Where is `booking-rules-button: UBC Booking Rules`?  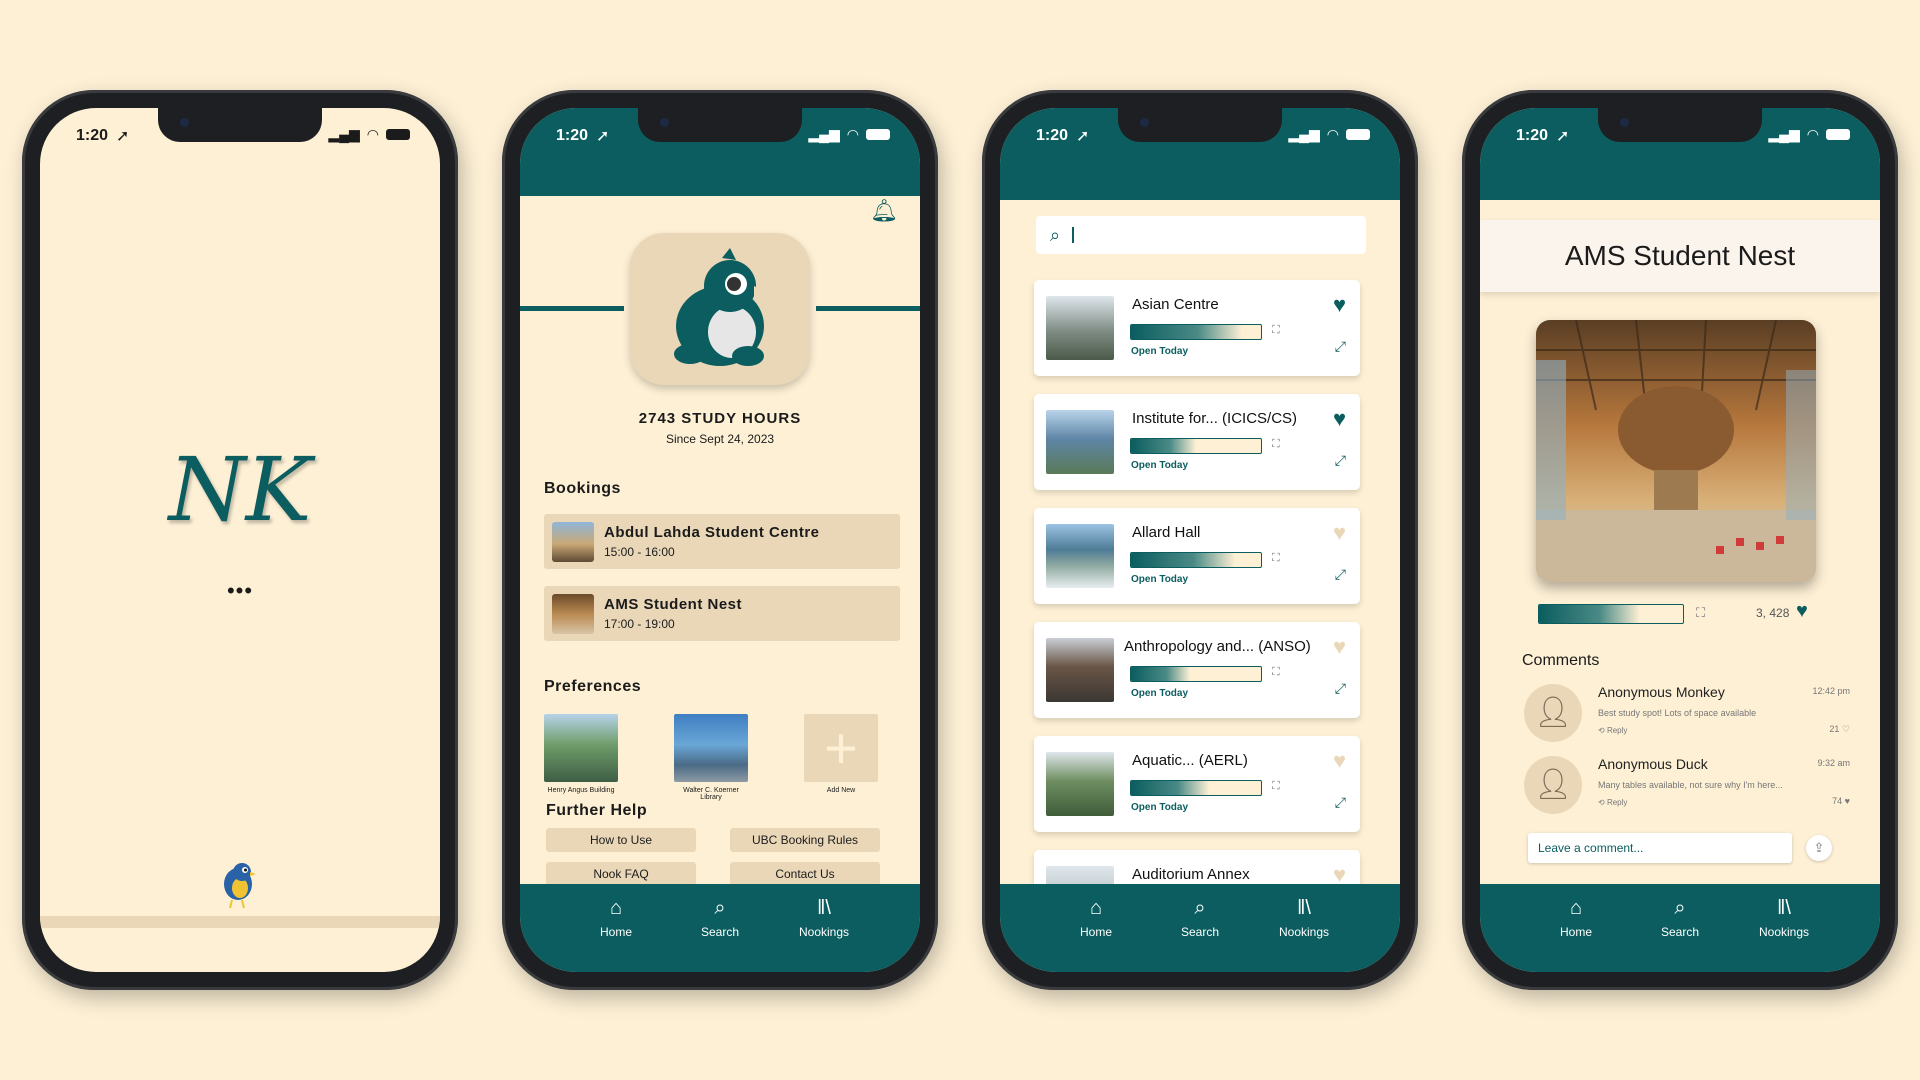
booking-rules-button: UBC Booking Rules is located at coordinates (805, 840).